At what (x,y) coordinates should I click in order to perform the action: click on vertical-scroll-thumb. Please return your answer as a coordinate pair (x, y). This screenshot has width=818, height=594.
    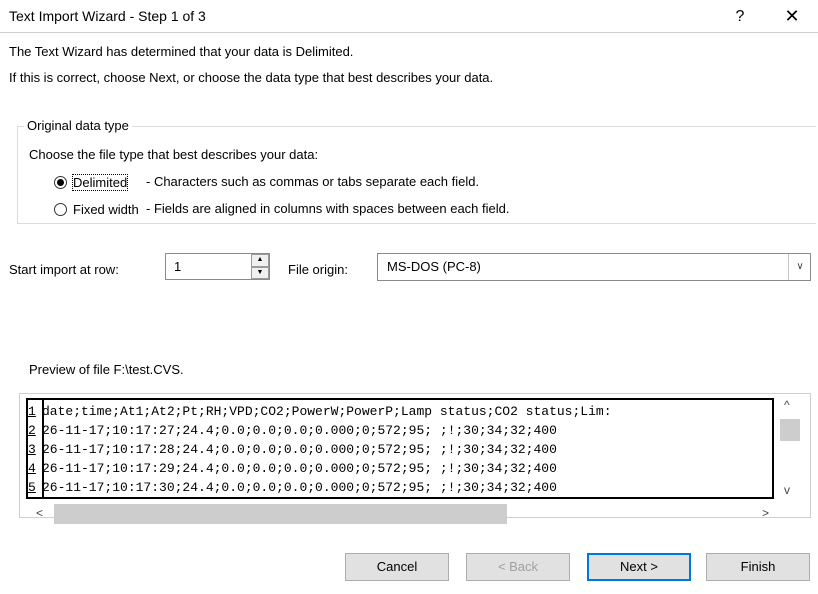
    Looking at the image, I should click on (790, 430).